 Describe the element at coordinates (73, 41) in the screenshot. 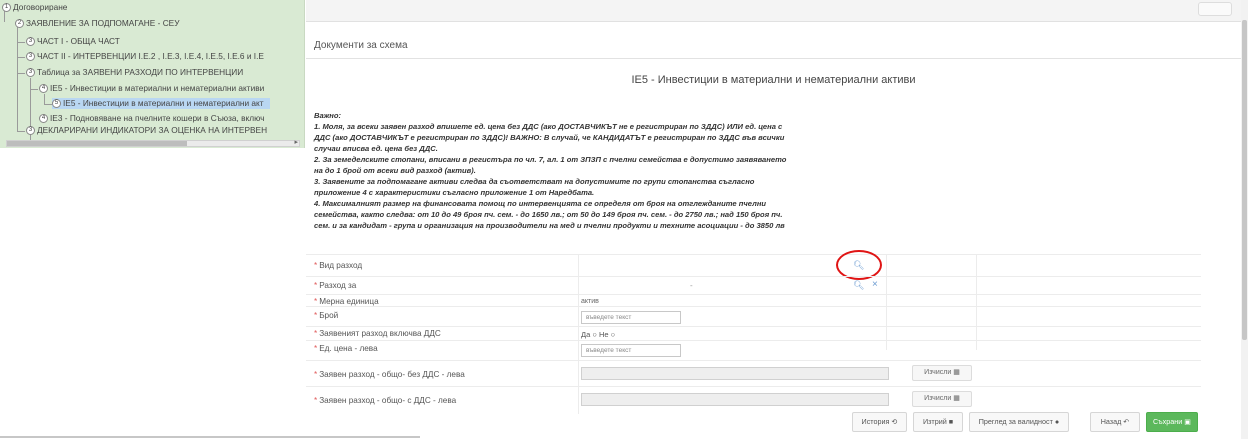

I see `tree-node-part-1: 3 ЧАСТ I - ОБЩА ЧАСТ` at that location.